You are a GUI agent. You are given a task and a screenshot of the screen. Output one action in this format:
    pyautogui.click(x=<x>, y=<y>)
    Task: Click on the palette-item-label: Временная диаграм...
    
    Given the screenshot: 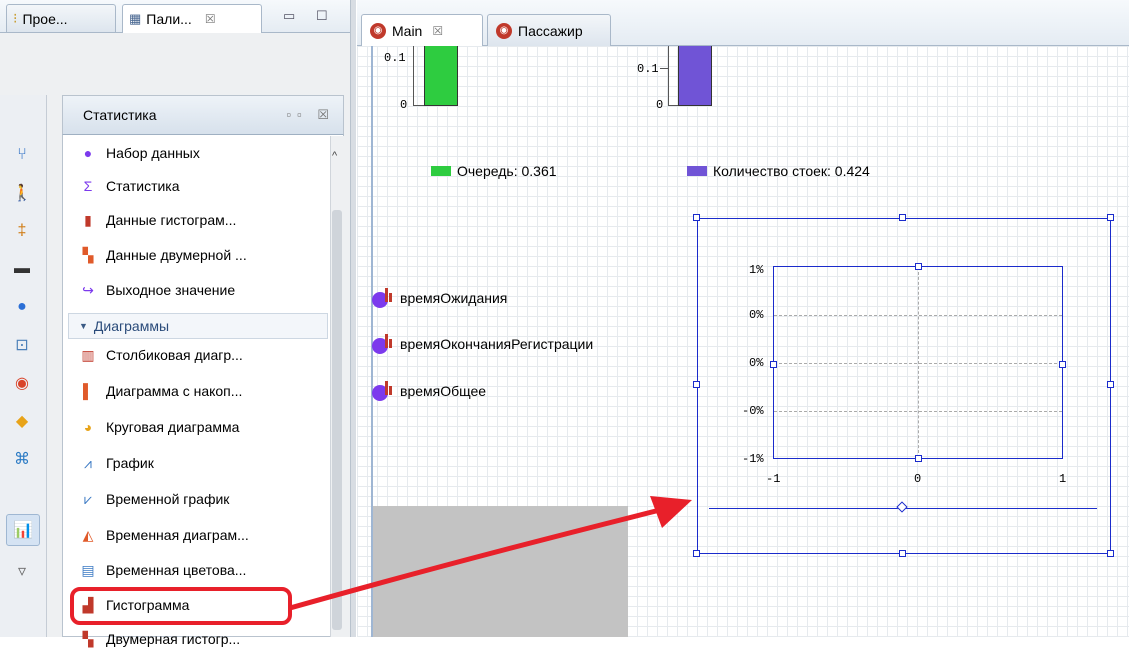 What is the action you would take?
    pyautogui.click(x=177, y=535)
    